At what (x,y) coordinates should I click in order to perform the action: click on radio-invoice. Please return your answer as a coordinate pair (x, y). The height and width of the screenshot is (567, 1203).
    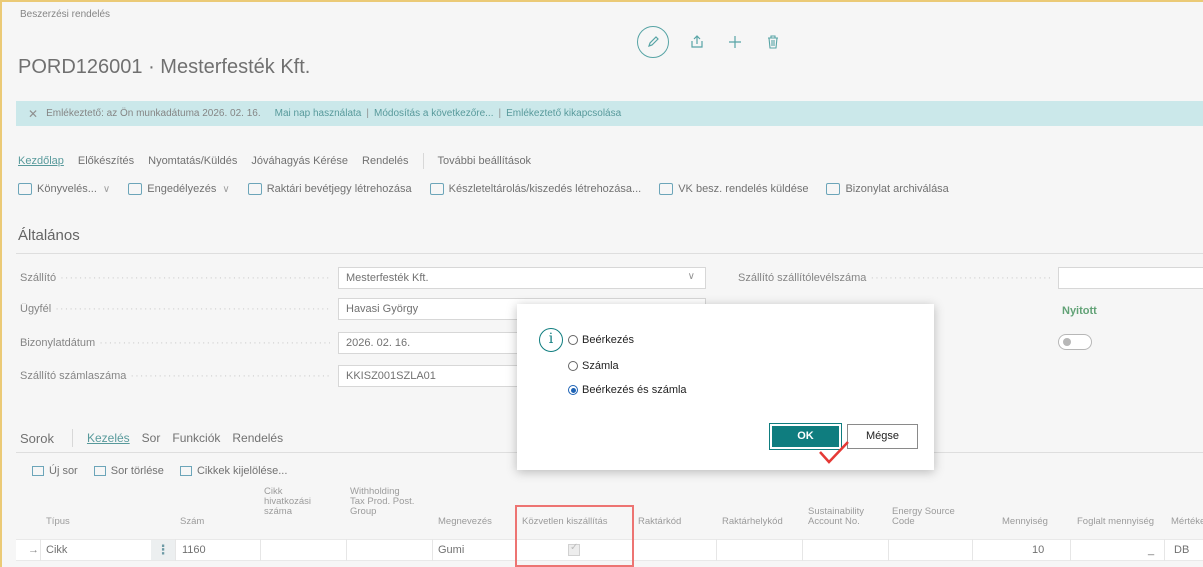
    Looking at the image, I should click on (573, 366).